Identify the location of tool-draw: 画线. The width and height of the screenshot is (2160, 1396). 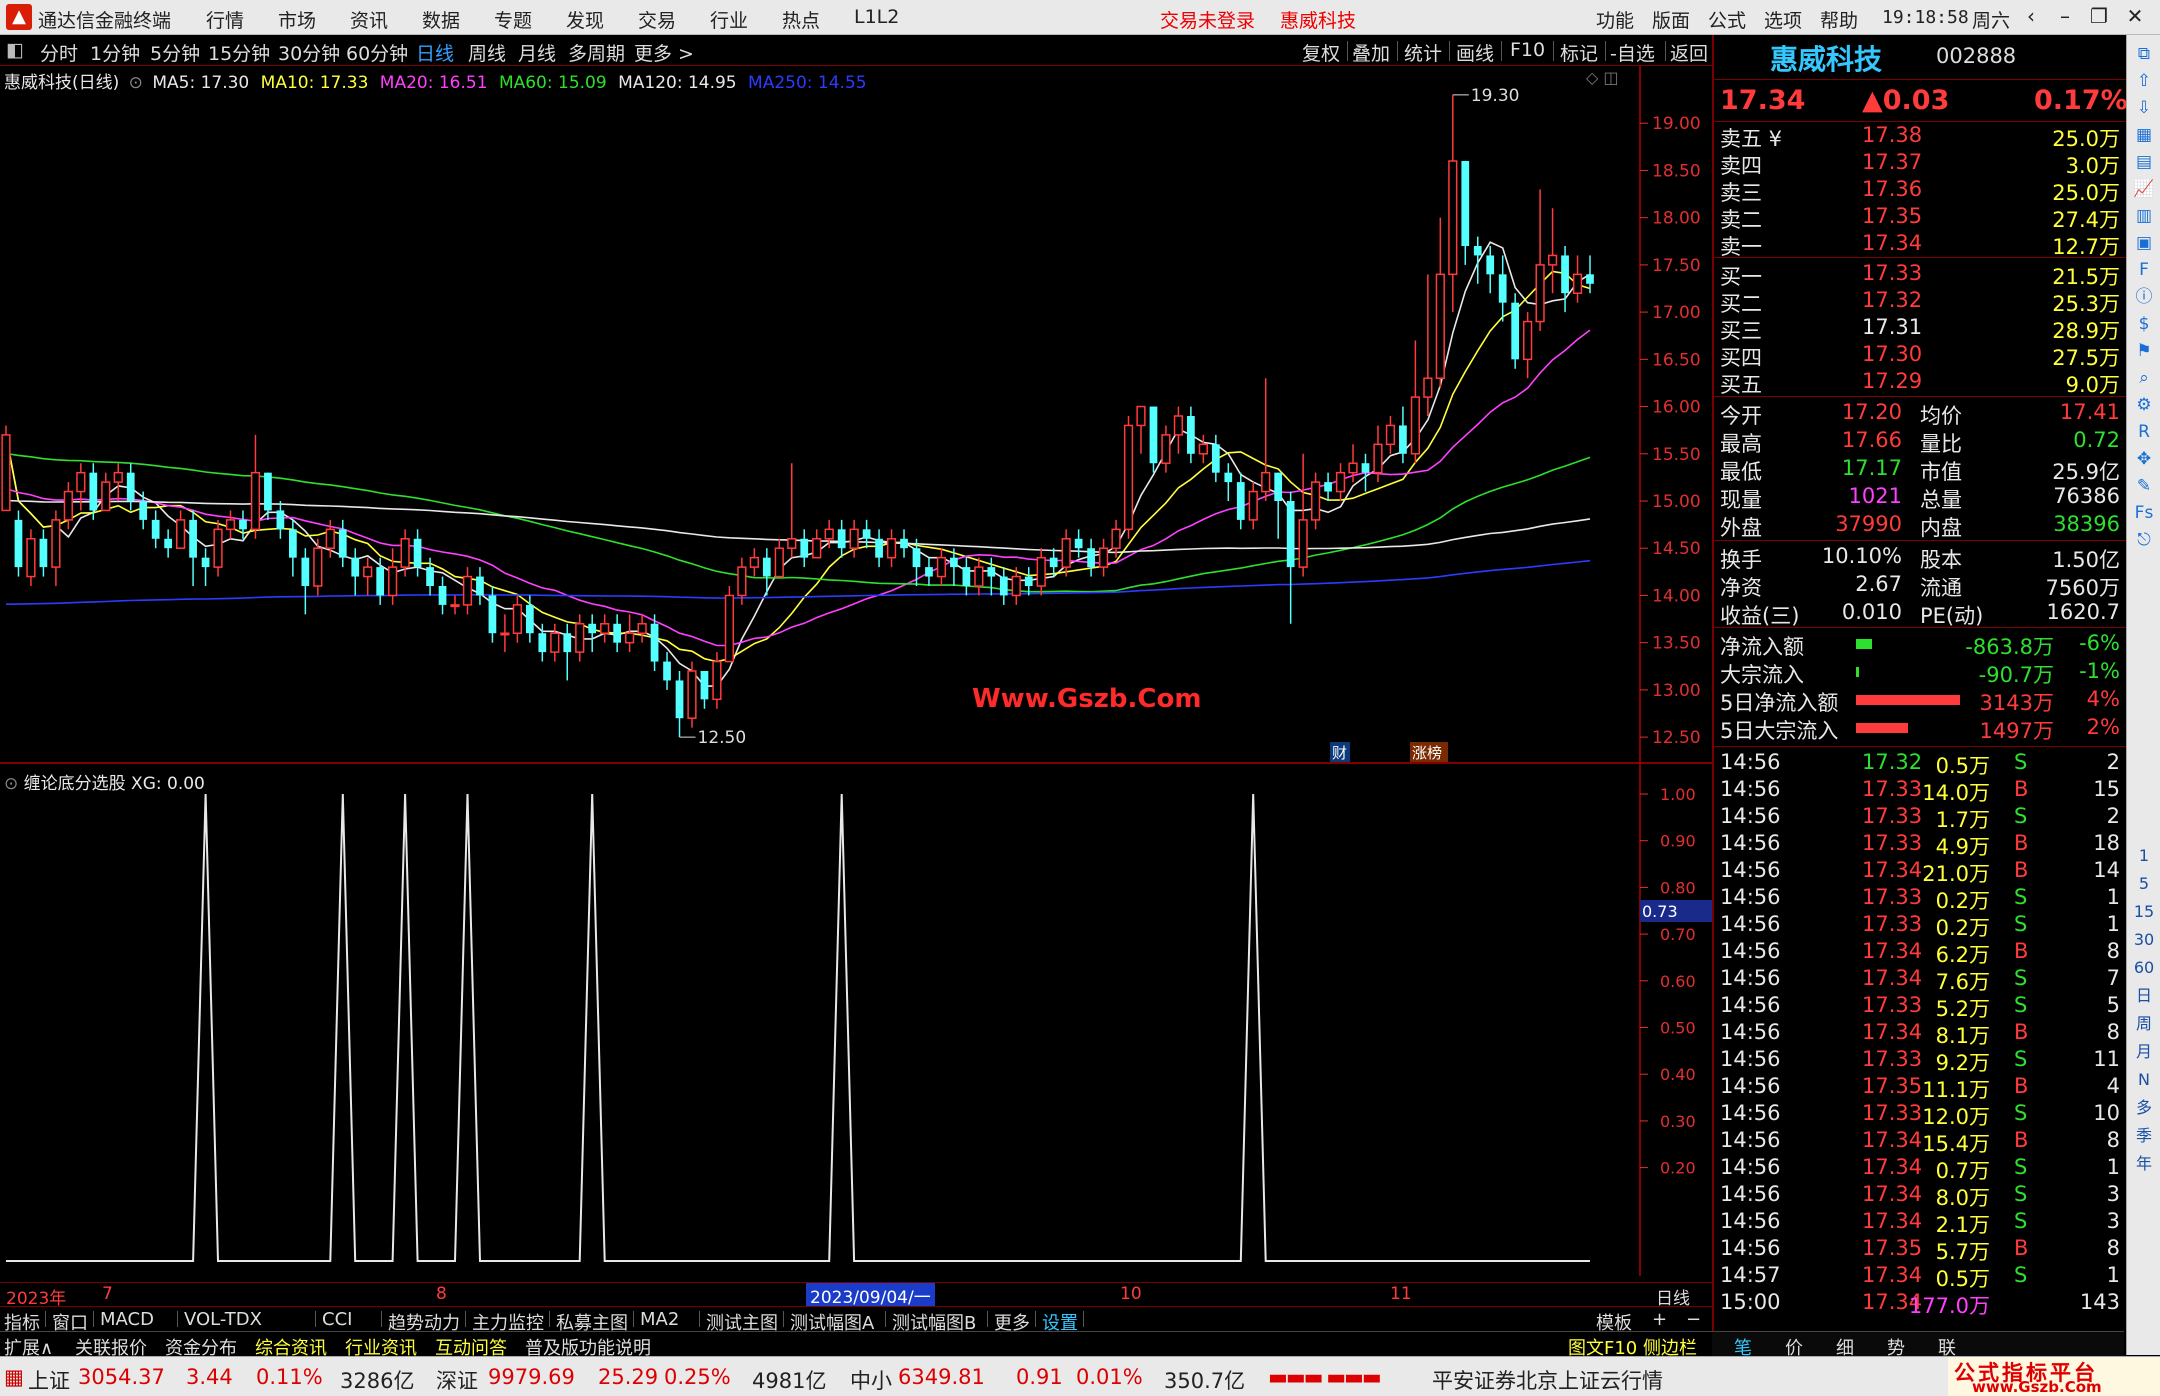
(1475, 52).